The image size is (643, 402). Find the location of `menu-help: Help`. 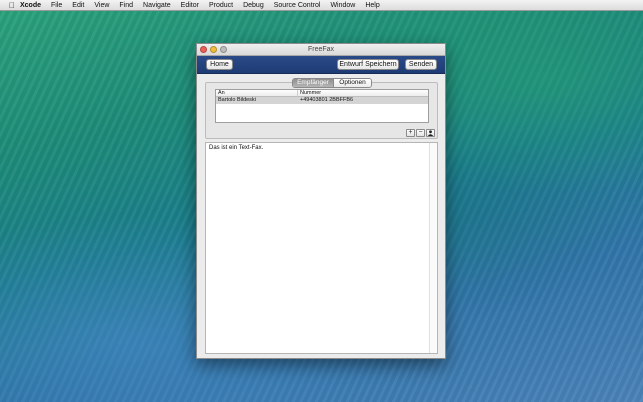

menu-help: Help is located at coordinates (372, 5).